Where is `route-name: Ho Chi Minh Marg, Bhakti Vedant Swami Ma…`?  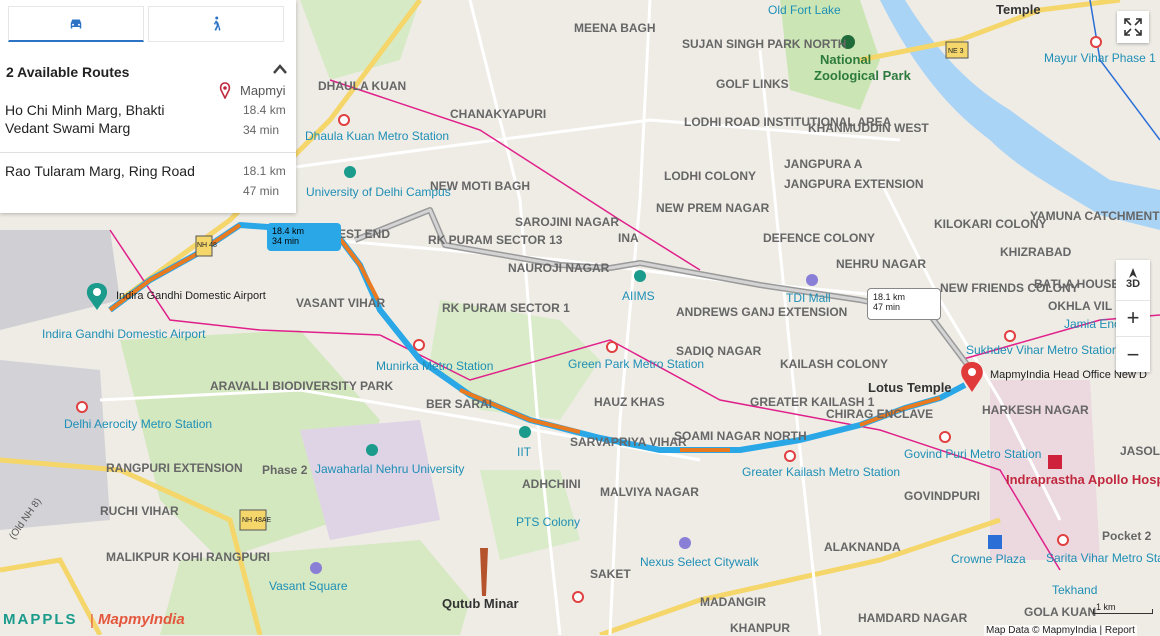
route-name: Ho Chi Minh Marg, Bhakti Vedant Swami Ma… is located at coordinates (85, 119).